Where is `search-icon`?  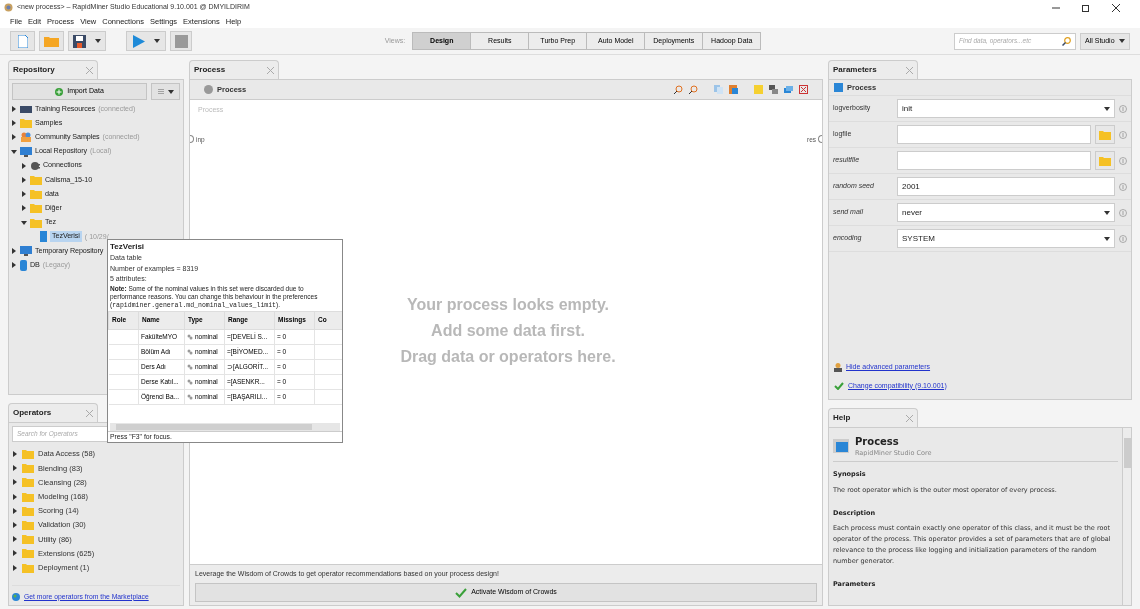 search-icon is located at coordinates (1066, 41).